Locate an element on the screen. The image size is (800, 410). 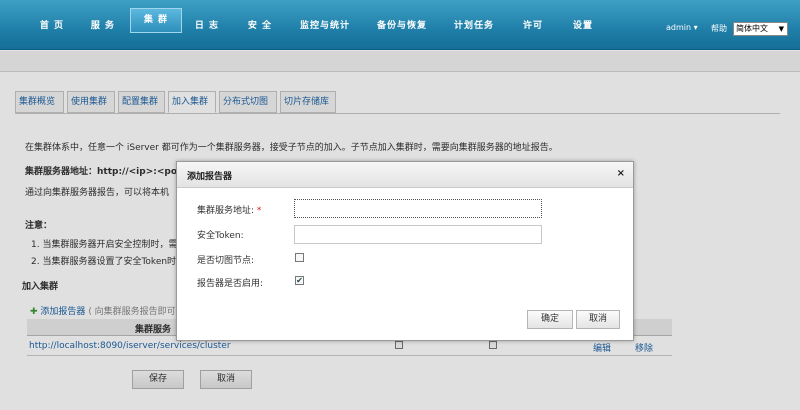
checkmark-icon: ✔ is located at coordinates (299, 280).